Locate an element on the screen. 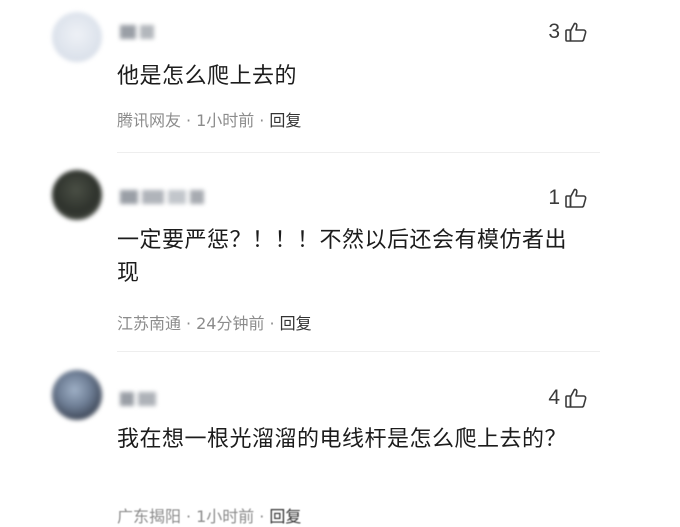 The width and height of the screenshot is (680, 527). comment-meta: 江苏南通 · 24分钟前 · 回复 is located at coordinates (214, 322).